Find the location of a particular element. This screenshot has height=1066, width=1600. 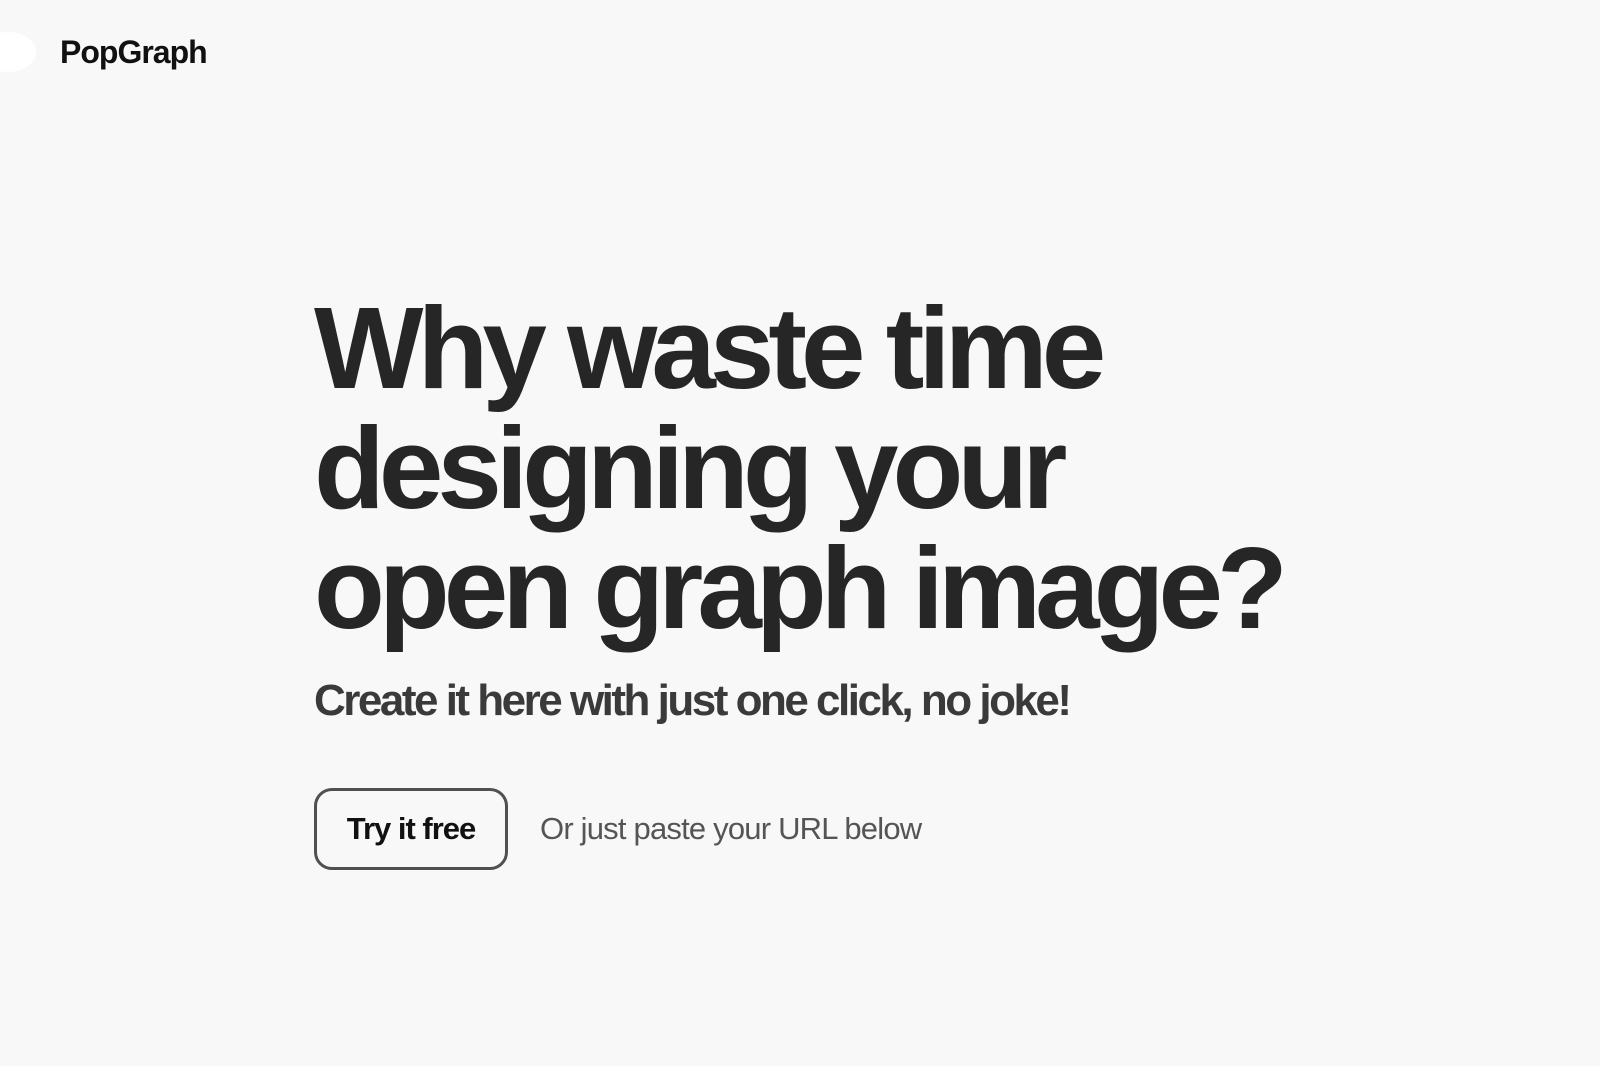

headline-line-1: Why waste time is located at coordinates (710, 348).